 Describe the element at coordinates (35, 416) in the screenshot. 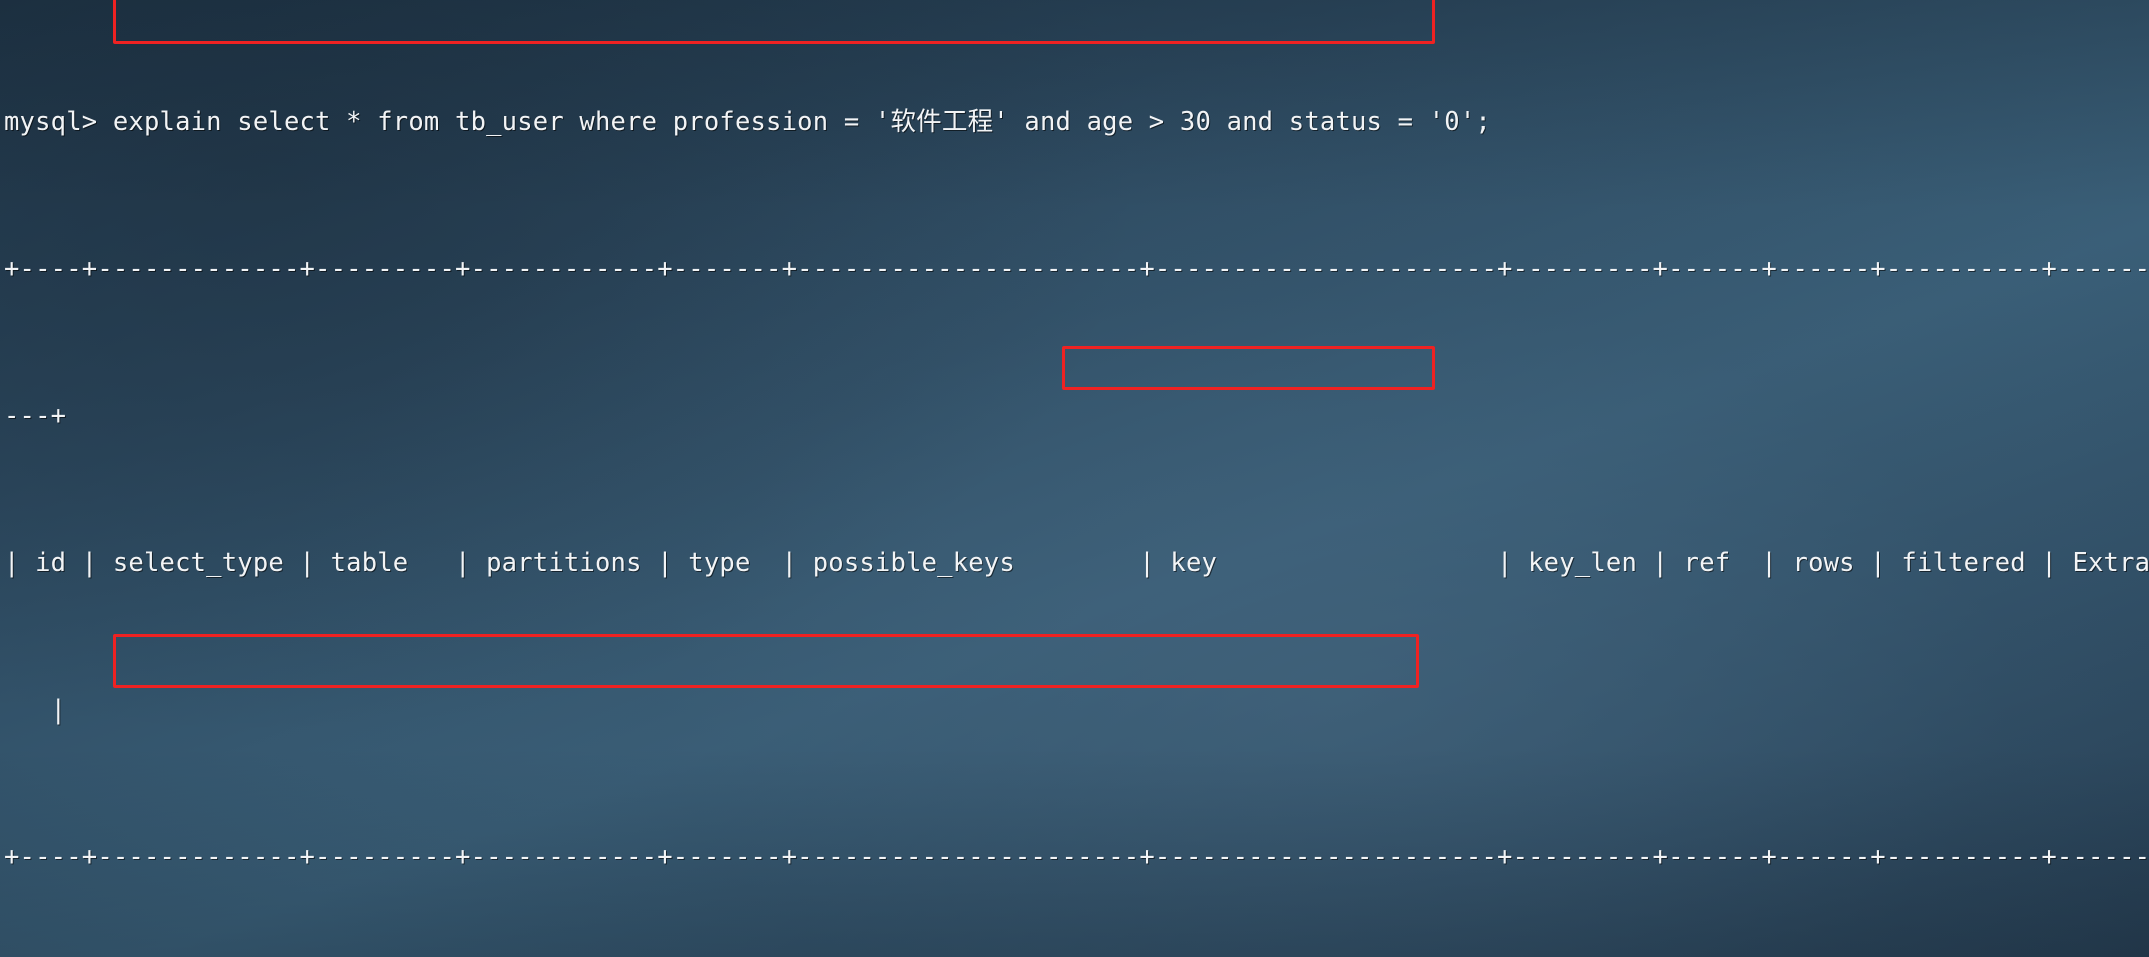

I see `terminal-line-rule-wrap: ---+` at that location.